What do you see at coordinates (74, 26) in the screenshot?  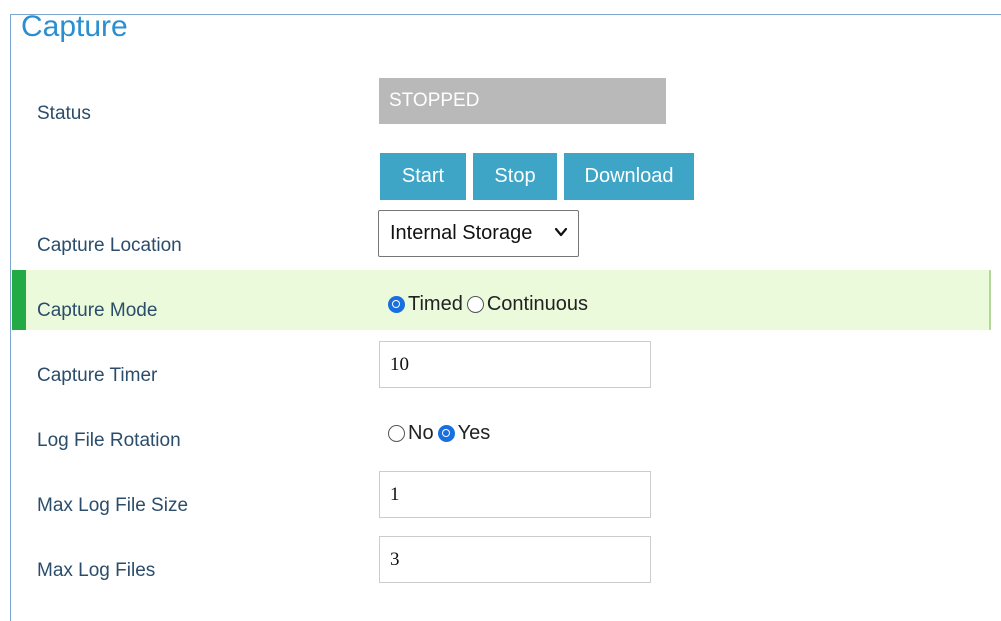 I see `page-title: Capture` at bounding box center [74, 26].